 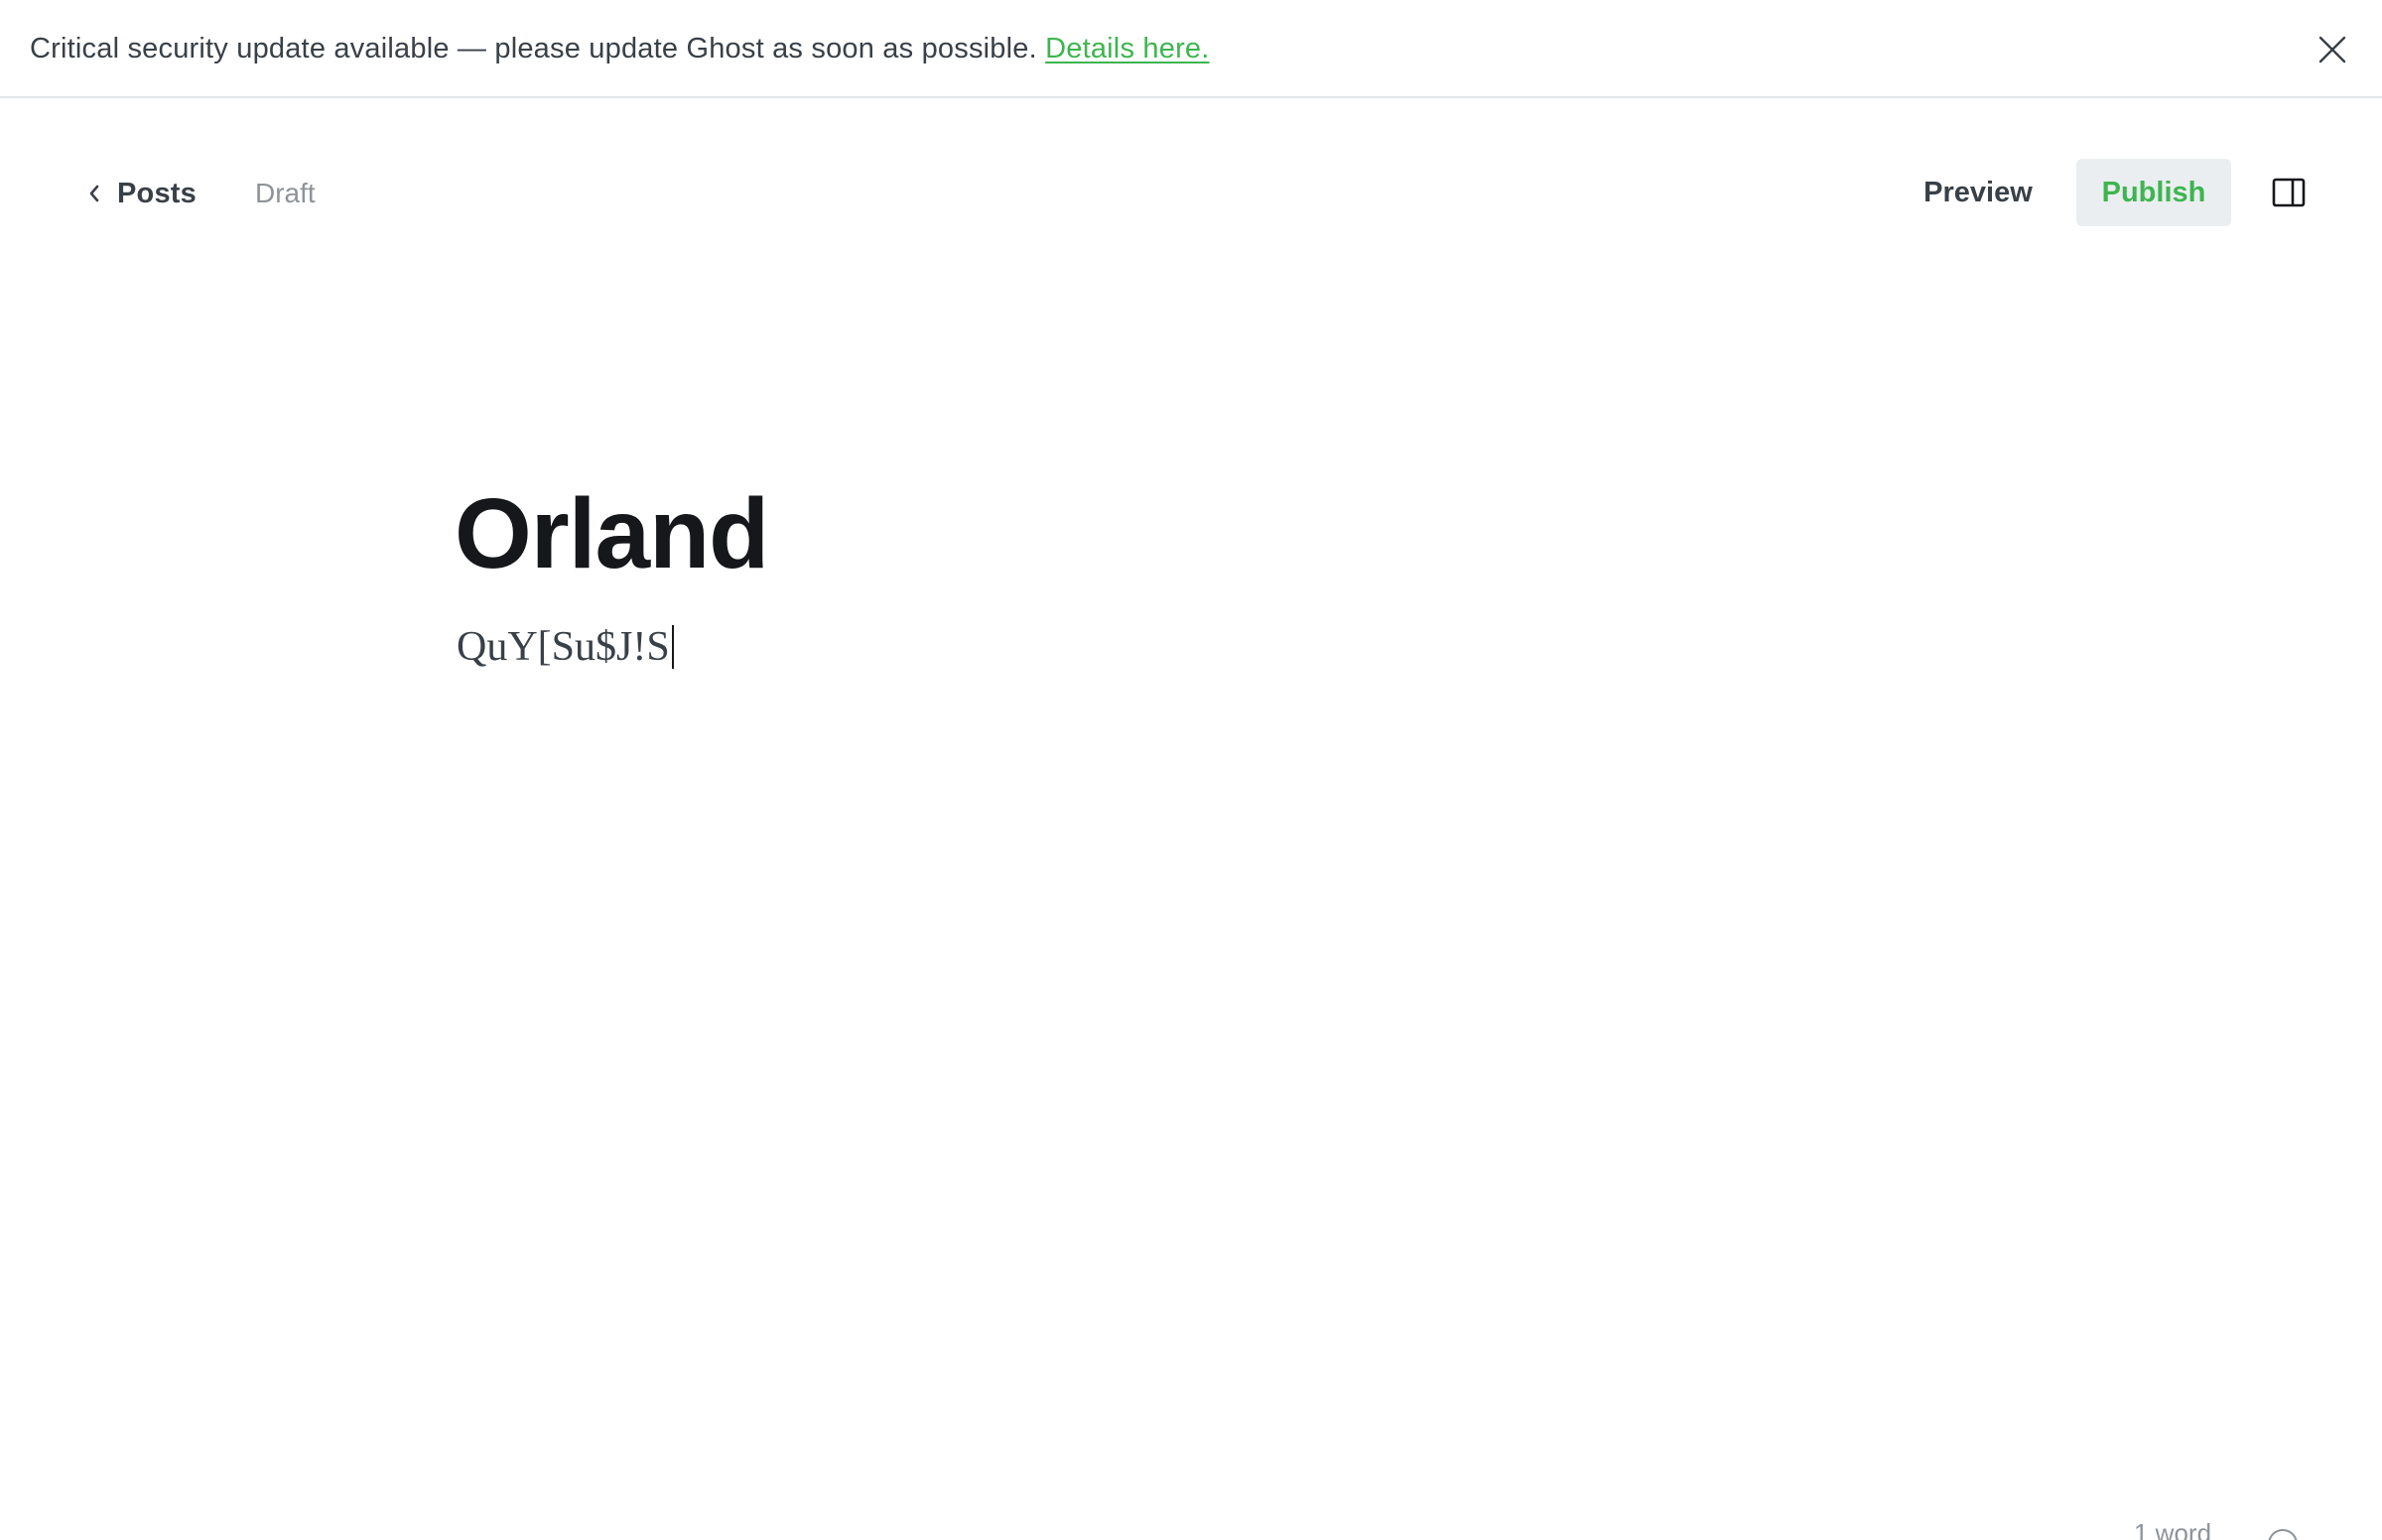 What do you see at coordinates (2332, 49) in the screenshot?
I see `close-icon` at bounding box center [2332, 49].